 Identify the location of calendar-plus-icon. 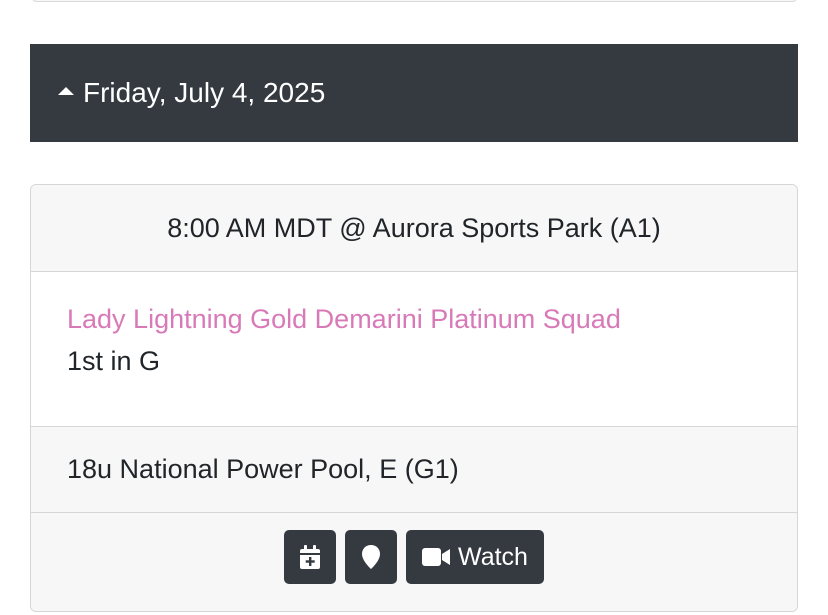
(310, 556).